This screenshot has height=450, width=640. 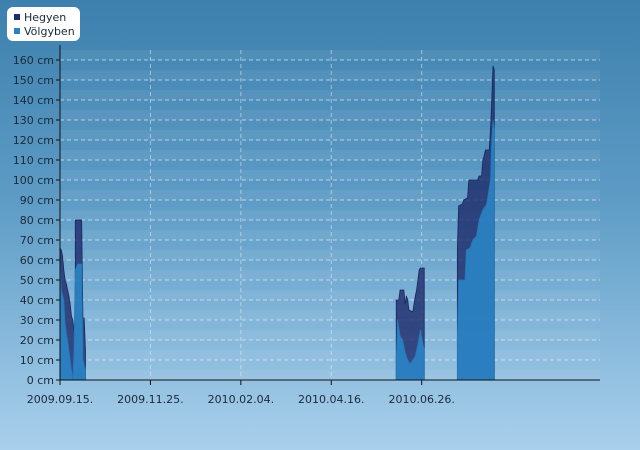 What do you see at coordinates (37, 300) in the screenshot?
I see `y-tick-label: 40 cm` at bounding box center [37, 300].